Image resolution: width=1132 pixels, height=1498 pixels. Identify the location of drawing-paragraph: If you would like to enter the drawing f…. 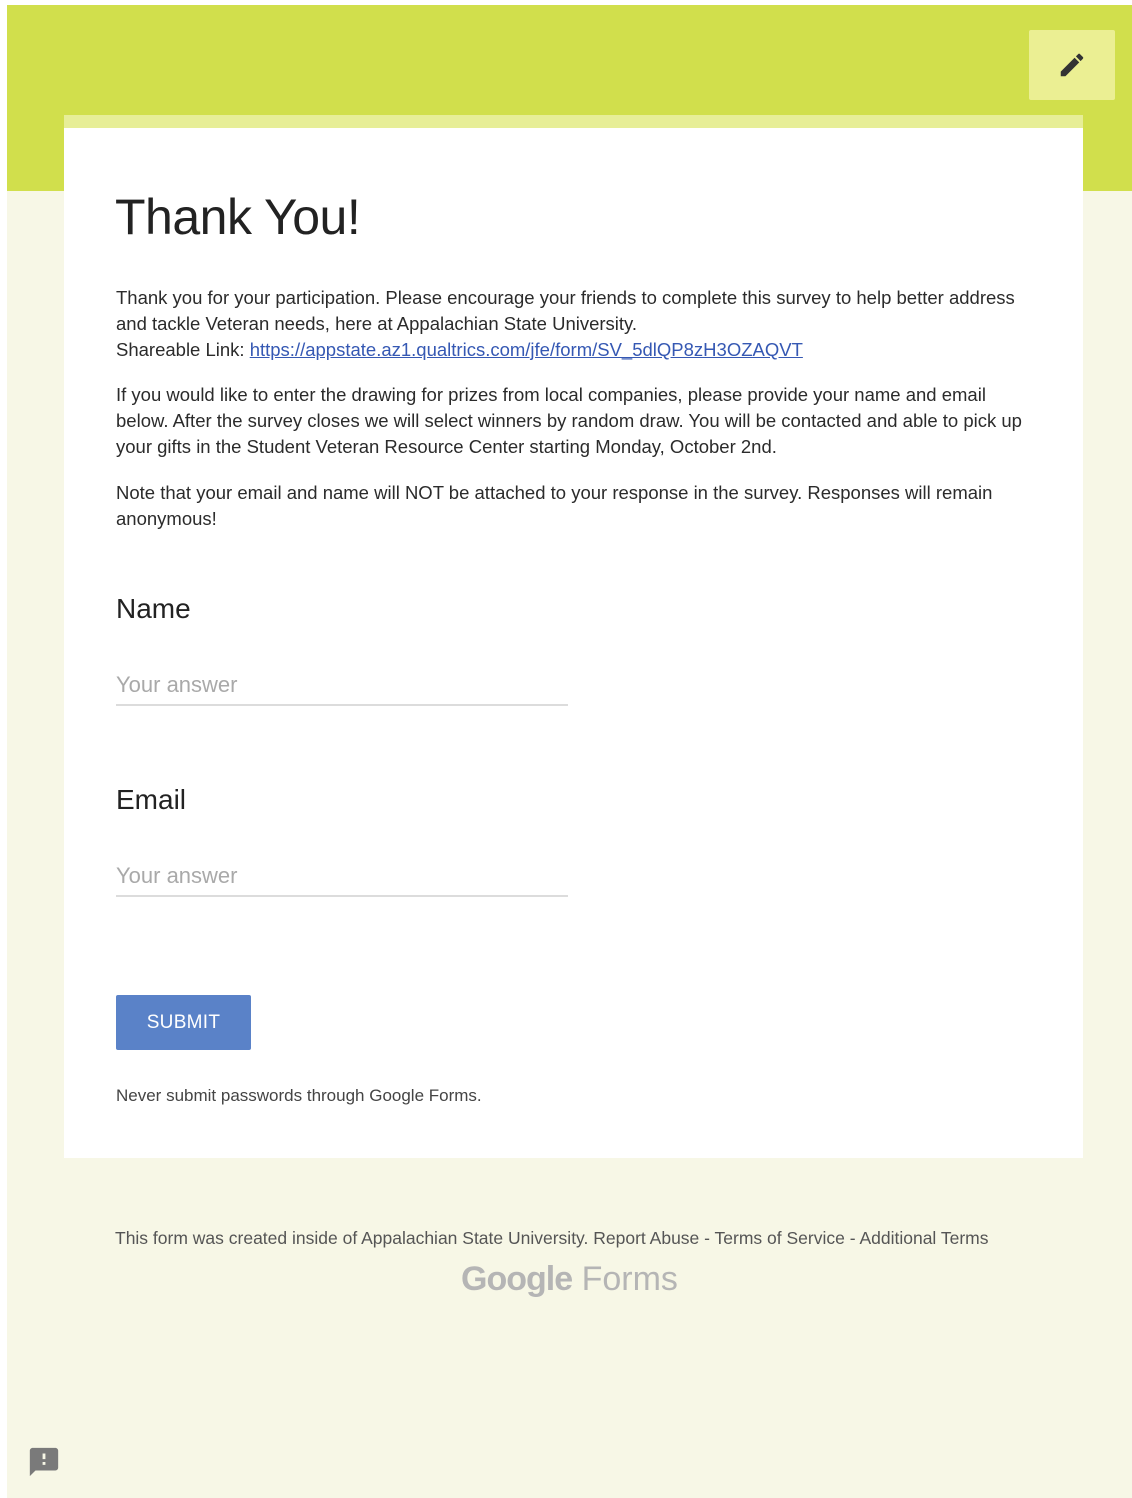
(569, 420).